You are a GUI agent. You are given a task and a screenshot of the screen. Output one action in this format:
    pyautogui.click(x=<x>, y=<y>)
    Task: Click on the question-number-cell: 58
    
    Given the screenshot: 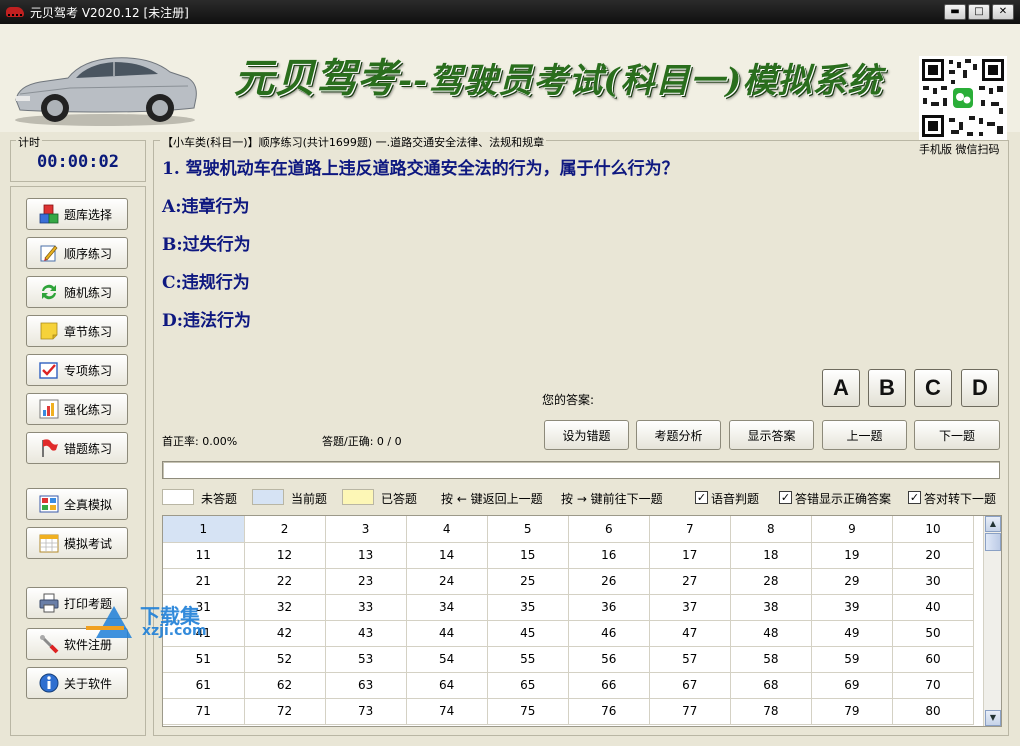 What is the action you would take?
    pyautogui.click(x=771, y=659)
    